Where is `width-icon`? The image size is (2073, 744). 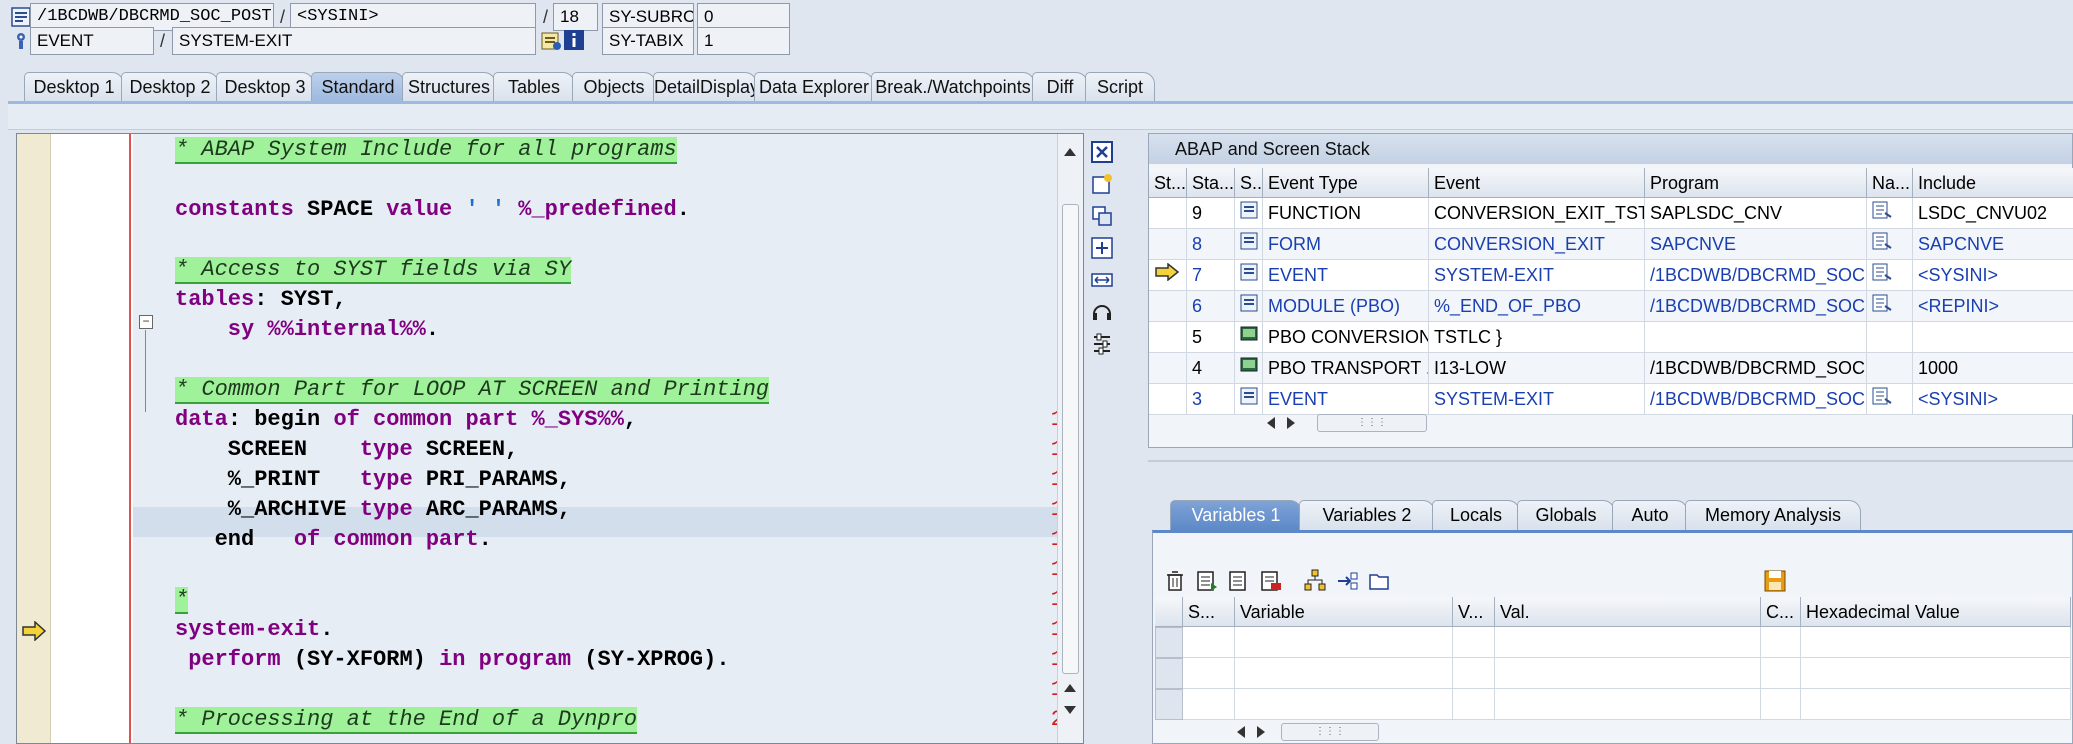 width-icon is located at coordinates (1102, 280).